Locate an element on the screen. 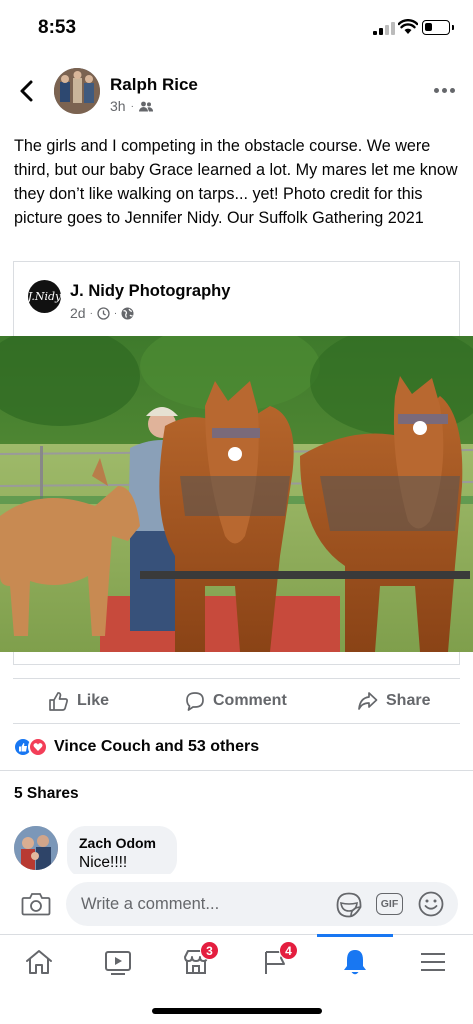 The height and width of the screenshot is (1024, 473). video-icon is located at coordinates (118, 963).